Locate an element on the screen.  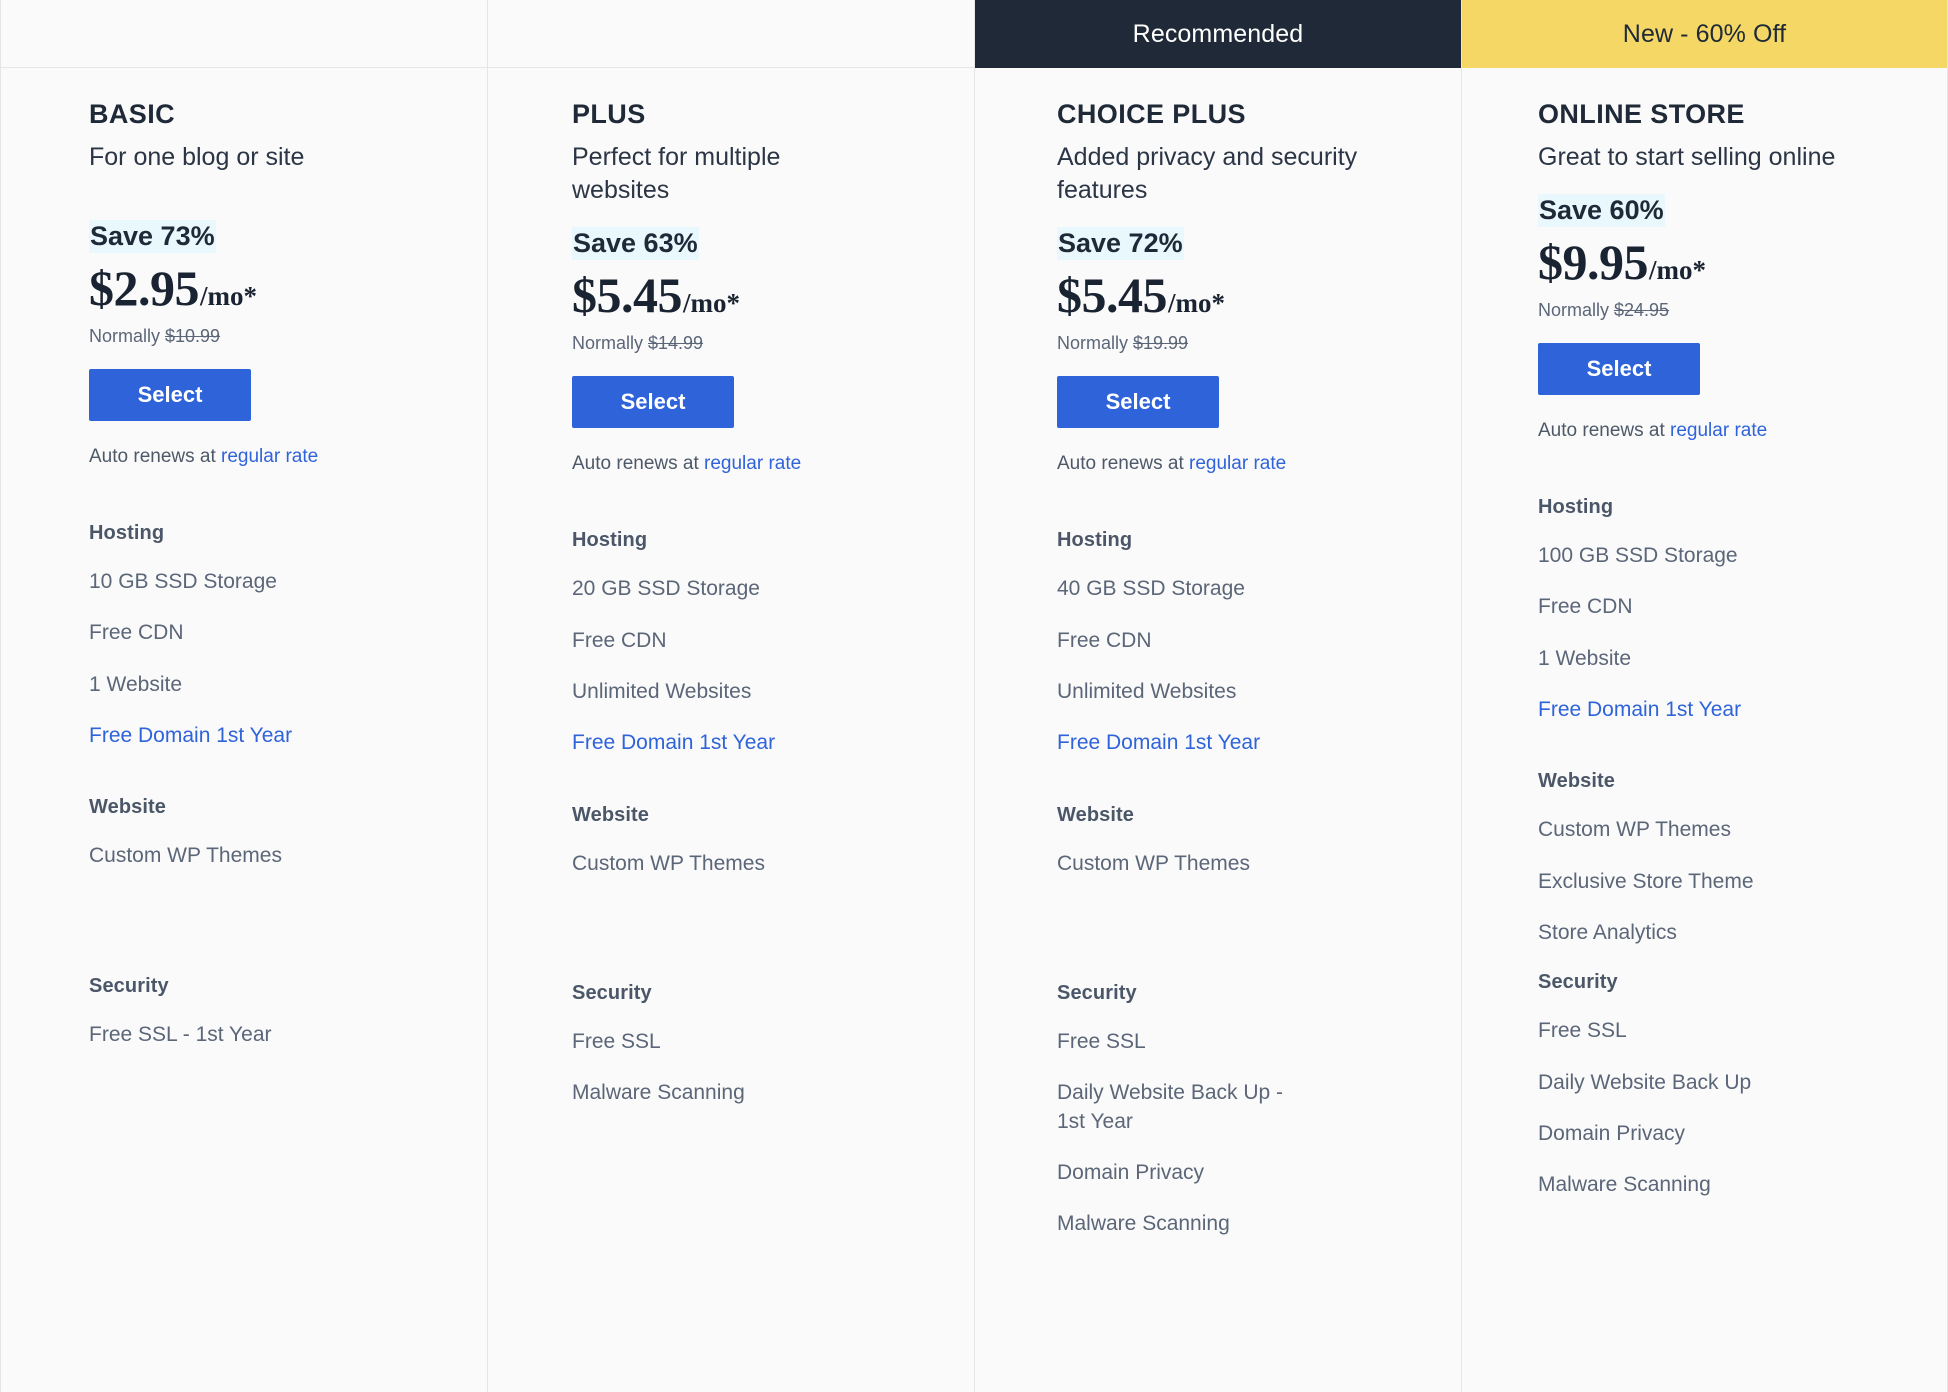
normally-amount: $19.99 is located at coordinates (1161, 343).